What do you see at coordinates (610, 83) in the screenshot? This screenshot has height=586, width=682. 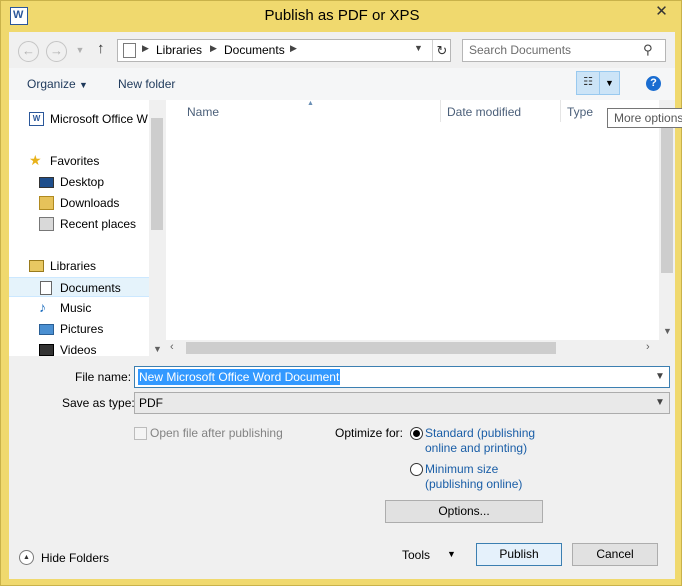 I see `view-options-dropdown: ▼` at bounding box center [610, 83].